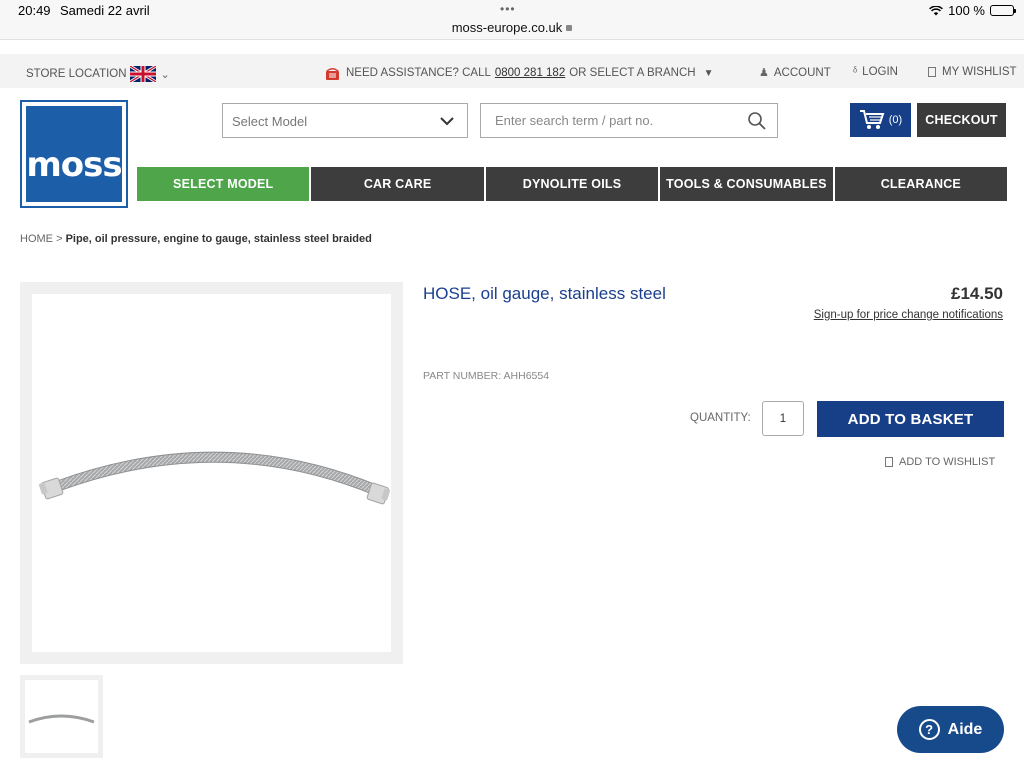 The width and height of the screenshot is (1024, 767). What do you see at coordinates (757, 121) in the screenshot?
I see `search-icon` at bounding box center [757, 121].